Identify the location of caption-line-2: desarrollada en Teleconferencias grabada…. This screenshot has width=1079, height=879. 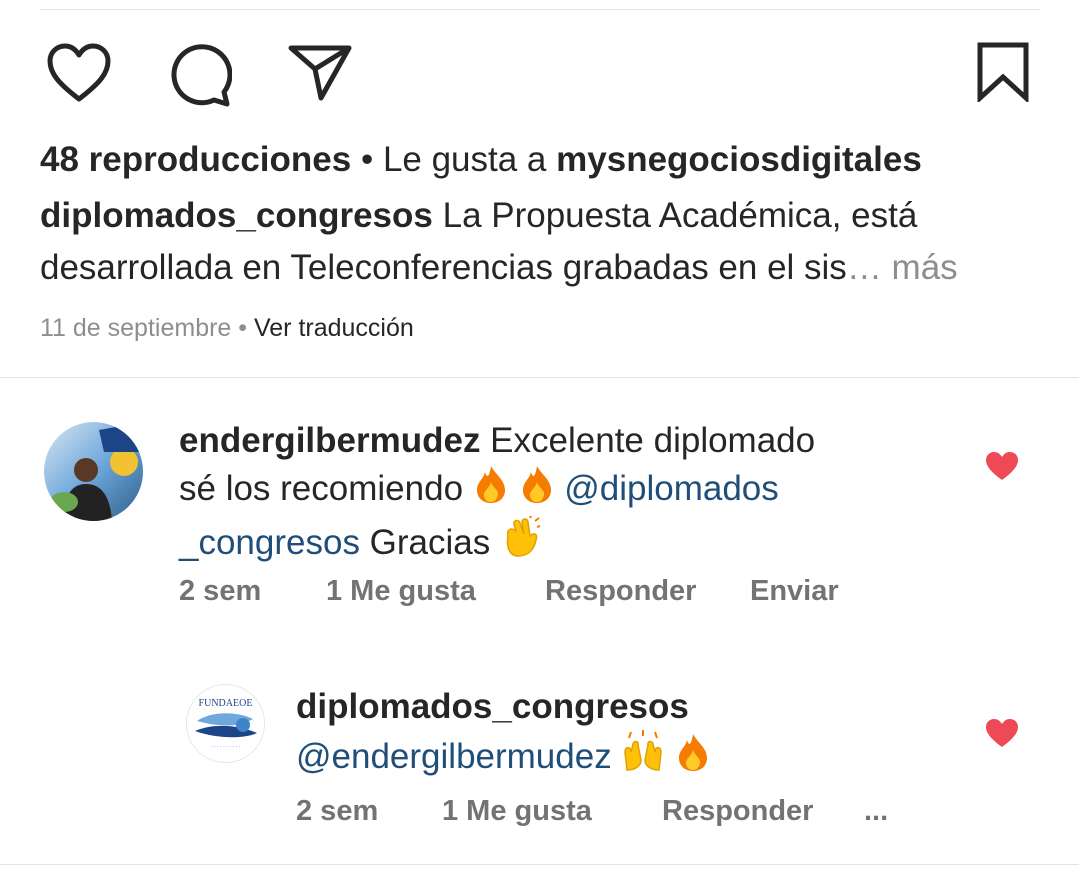
(499, 268).